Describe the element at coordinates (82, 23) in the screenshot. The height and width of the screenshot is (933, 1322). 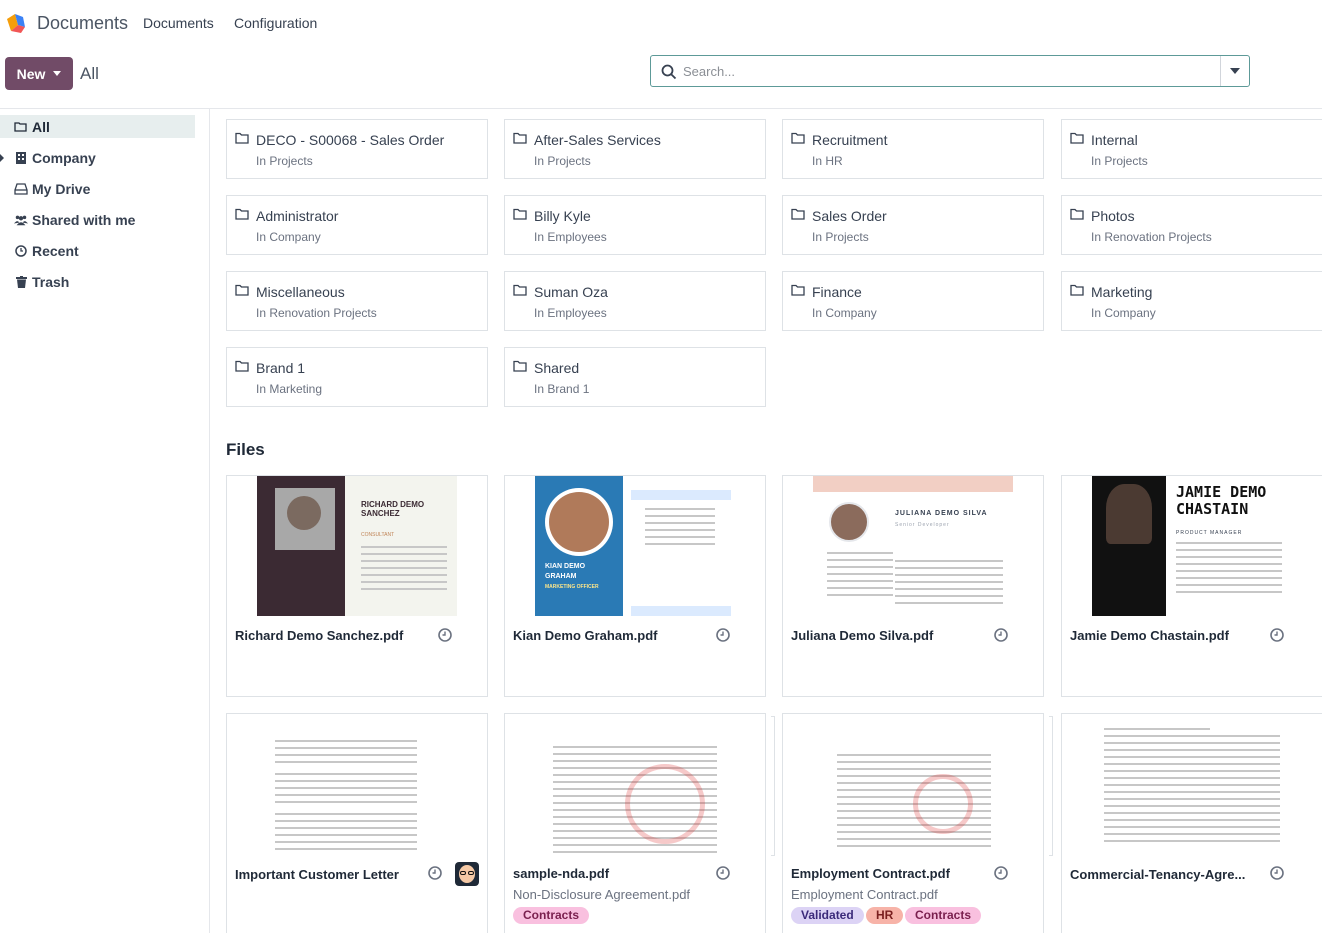
I see `app-name: Documents` at that location.